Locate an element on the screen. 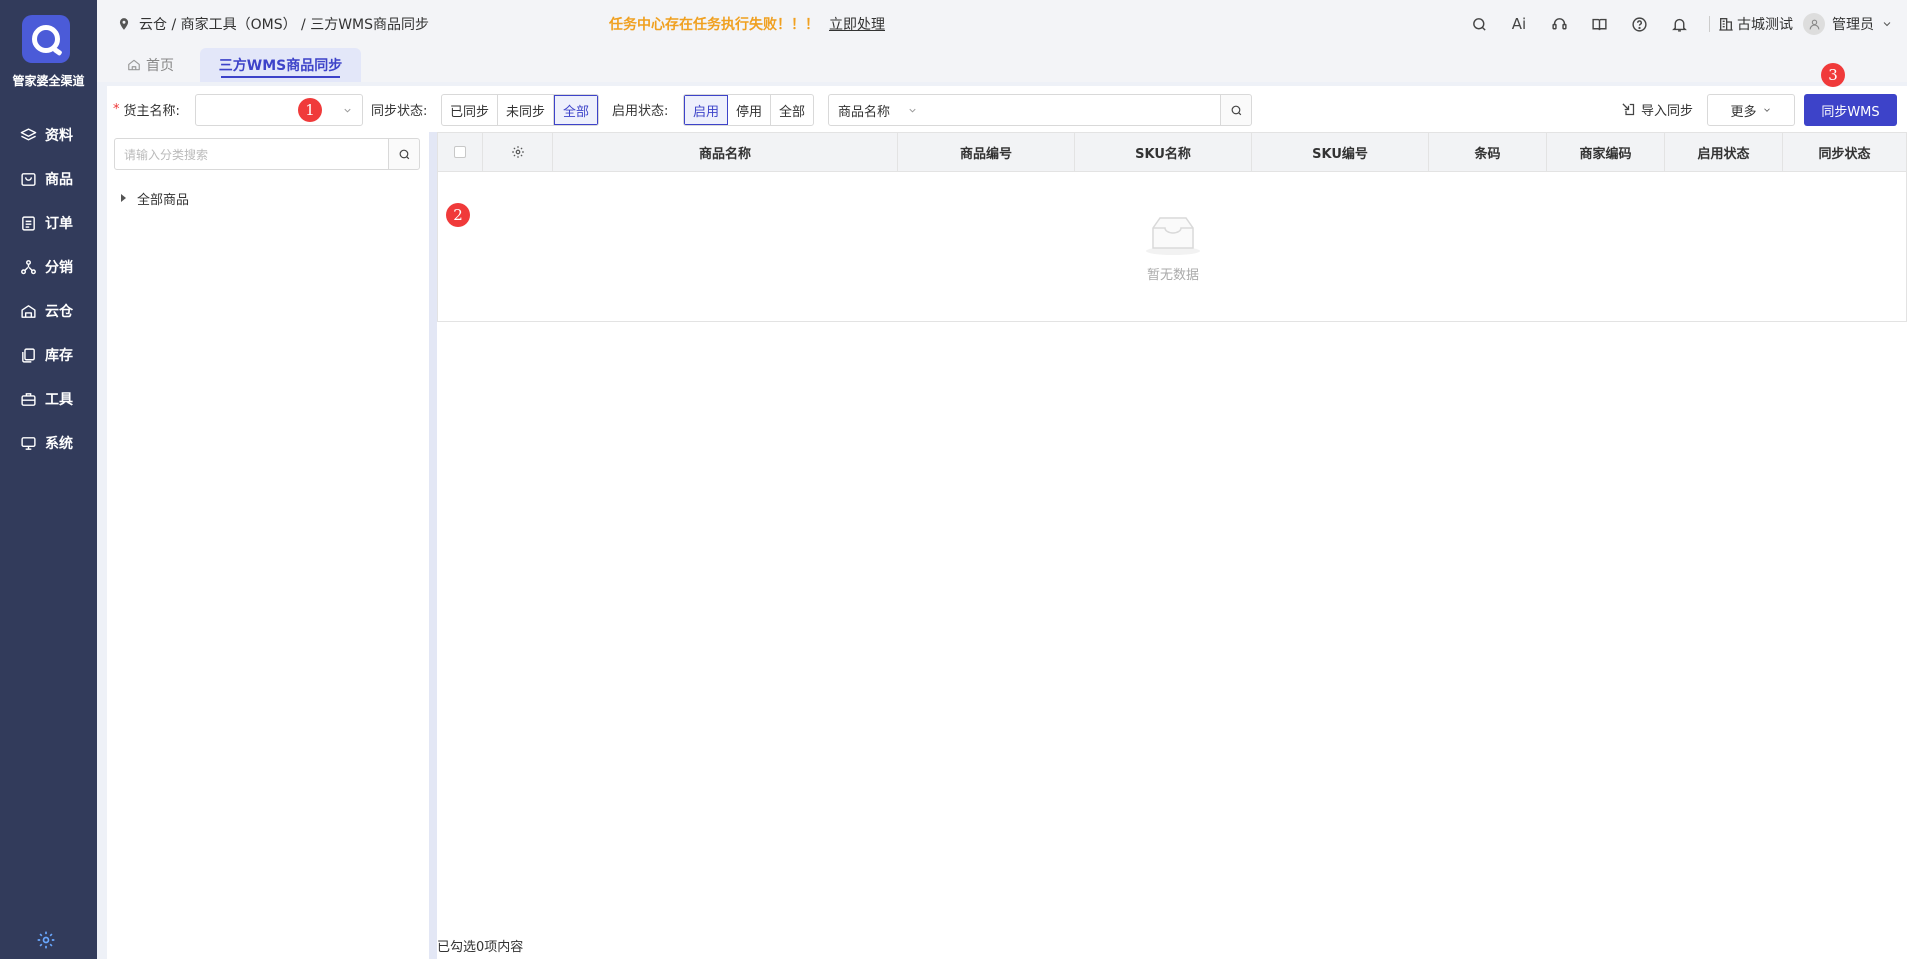 This screenshot has width=1907, height=959. column-header: SKU名称 is located at coordinates (1163, 152).